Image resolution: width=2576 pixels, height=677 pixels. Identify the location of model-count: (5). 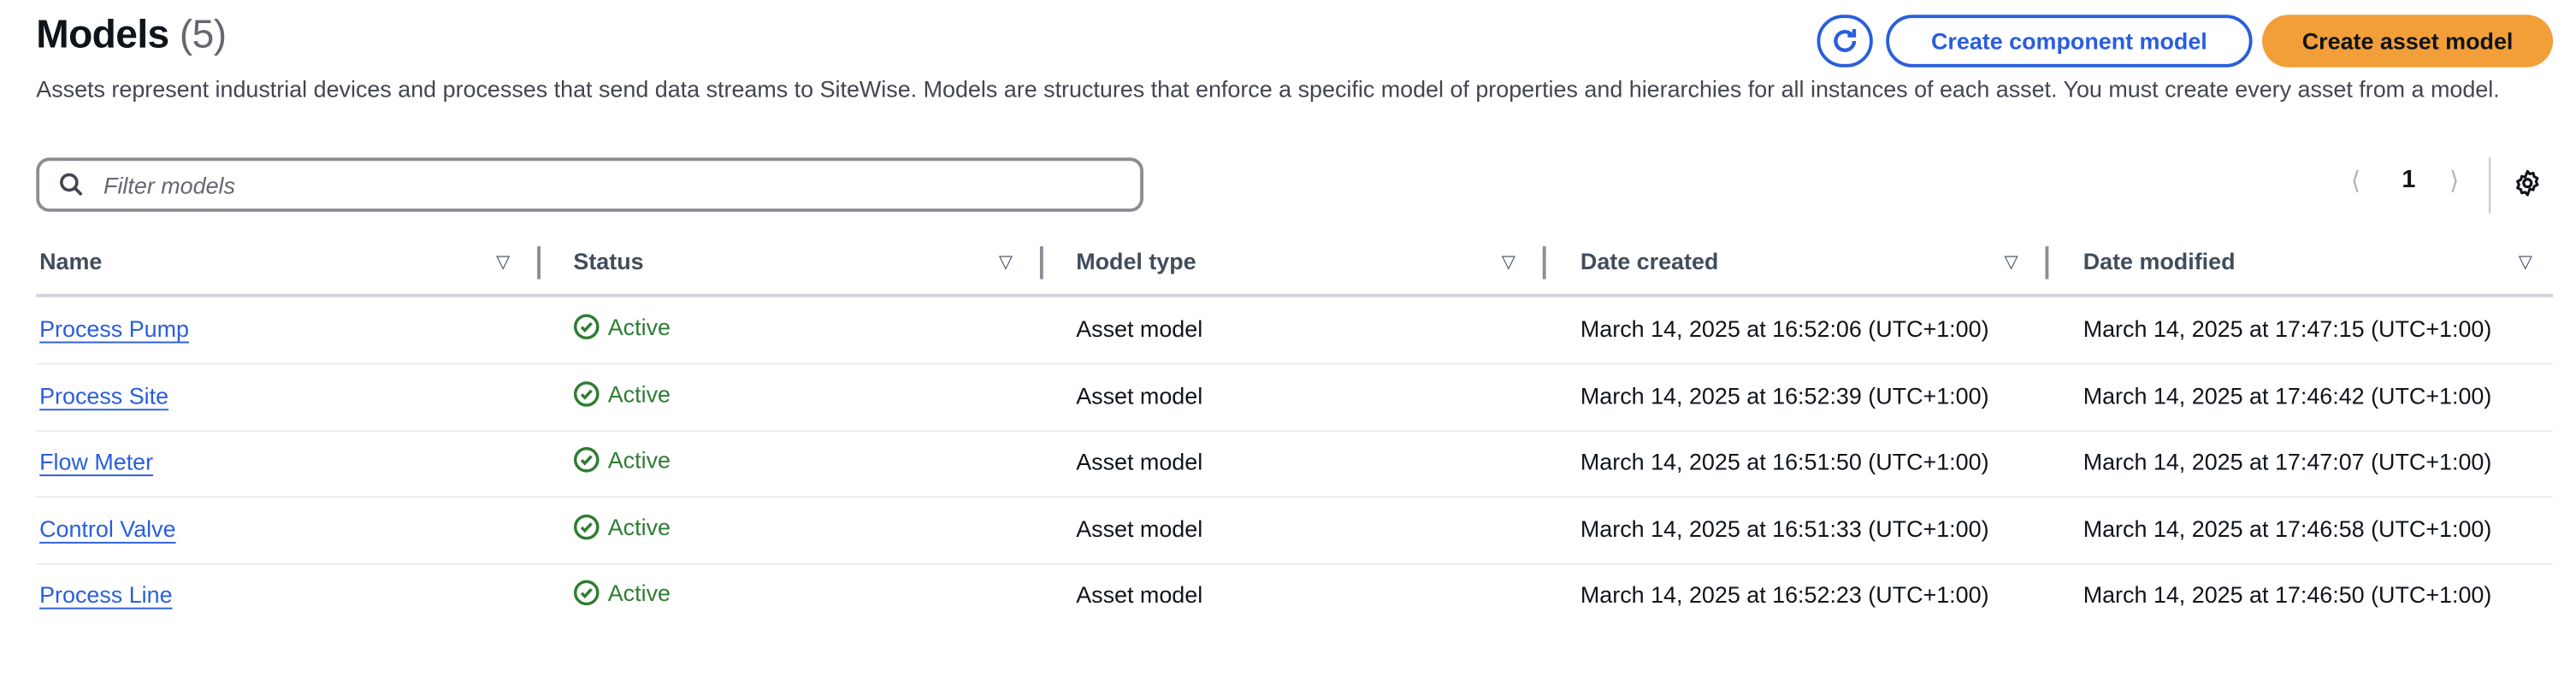
(203, 35).